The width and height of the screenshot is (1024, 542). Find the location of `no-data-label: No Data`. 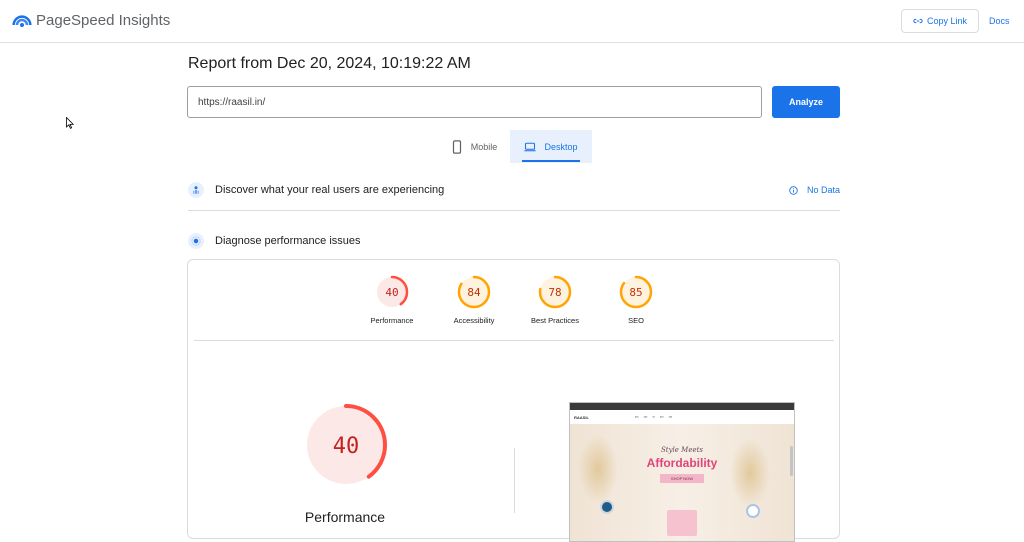

no-data-label: No Data is located at coordinates (823, 190).